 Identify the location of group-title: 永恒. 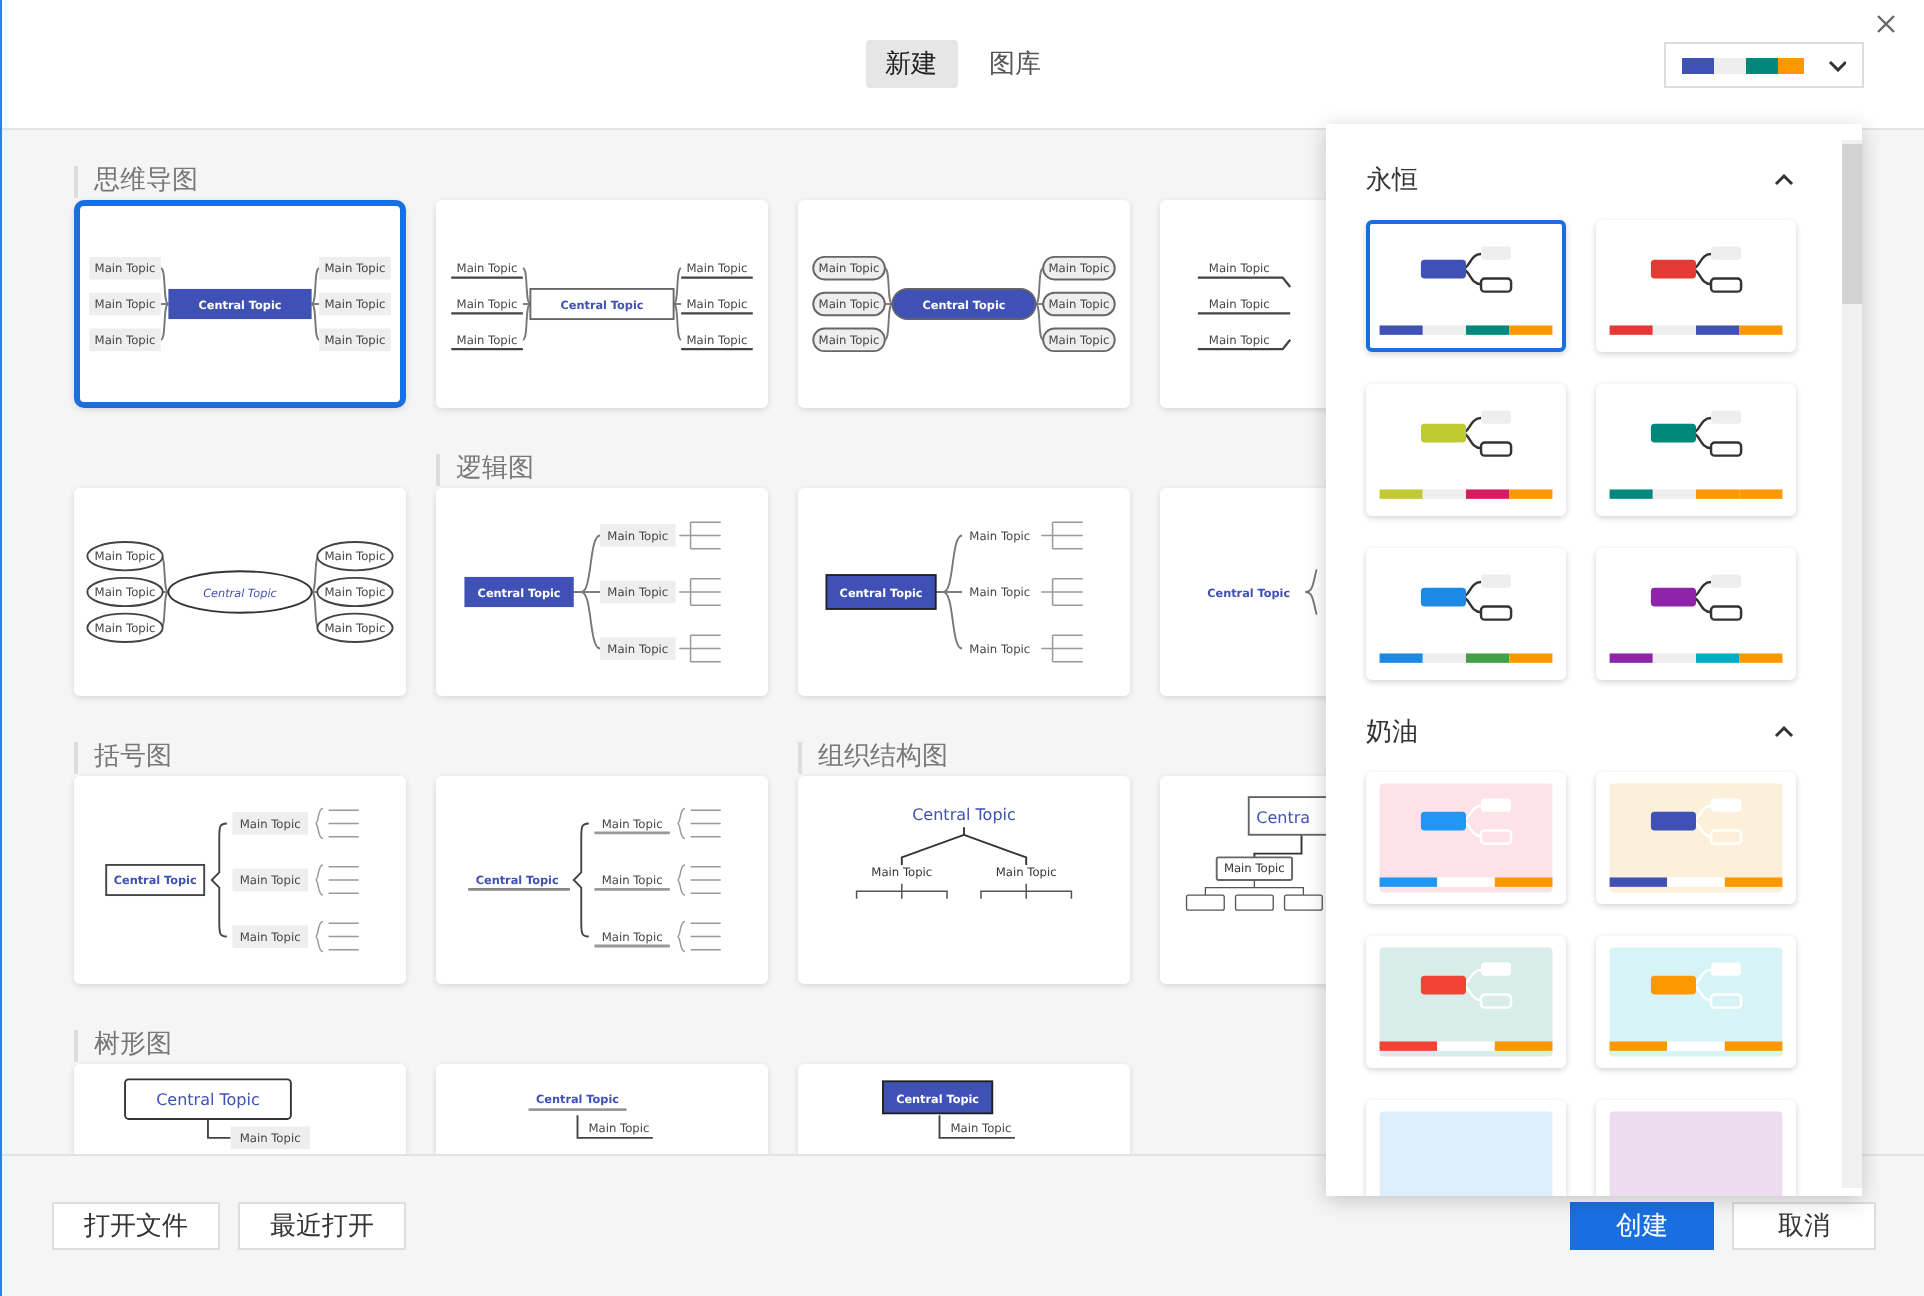
(1392, 181).